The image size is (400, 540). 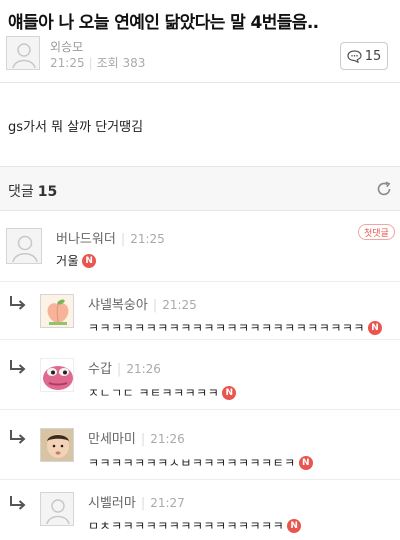 I want to click on comment-body: 거울, so click(x=68, y=261).